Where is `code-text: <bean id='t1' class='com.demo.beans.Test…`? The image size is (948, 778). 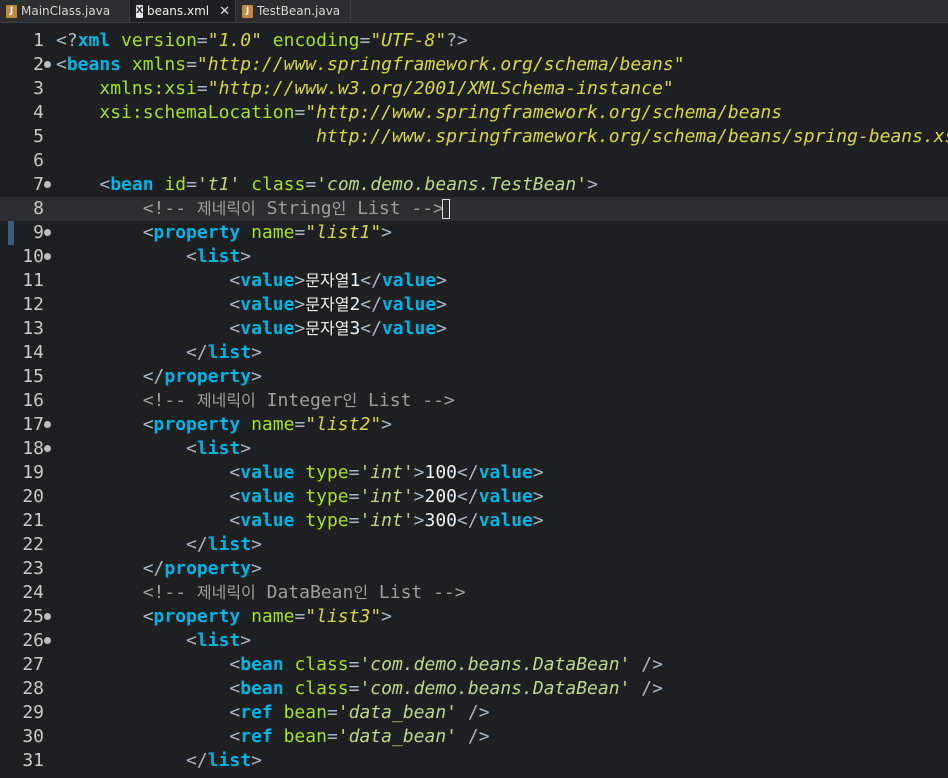
code-text: <bean id='t1' class='com.demo.beans.Test… is located at coordinates (348, 184).